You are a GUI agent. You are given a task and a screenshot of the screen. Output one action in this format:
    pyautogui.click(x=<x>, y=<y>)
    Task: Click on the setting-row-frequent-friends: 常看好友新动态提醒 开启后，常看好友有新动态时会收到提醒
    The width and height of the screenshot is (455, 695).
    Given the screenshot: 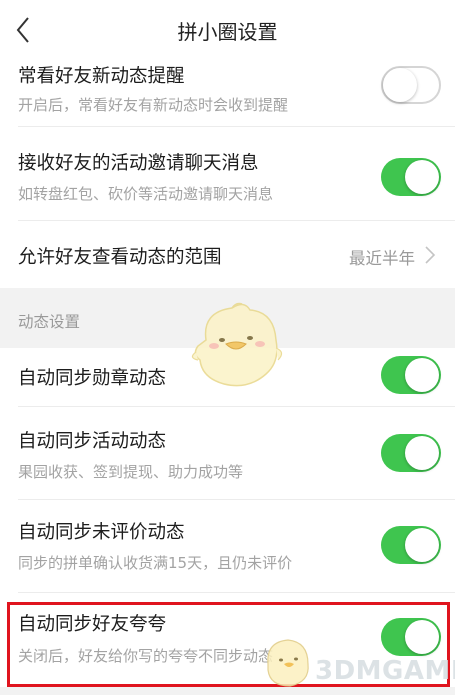 What is the action you would take?
    pyautogui.click(x=227, y=92)
    